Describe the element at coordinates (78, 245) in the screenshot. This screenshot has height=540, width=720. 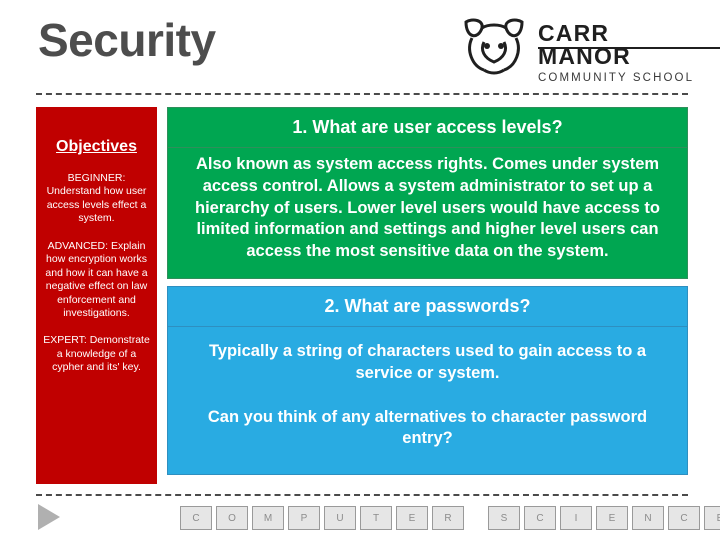
I see `objective-advanced-level: ADVANCED:` at that location.